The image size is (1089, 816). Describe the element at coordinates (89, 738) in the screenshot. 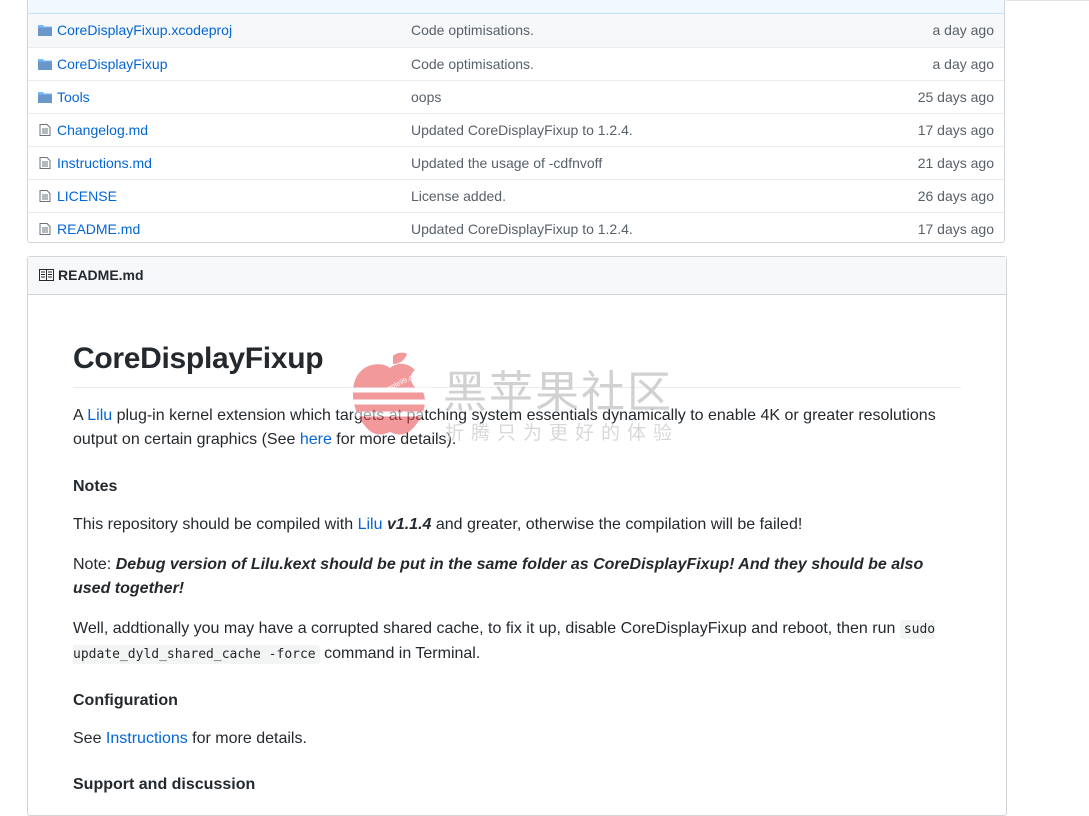

I see `config-text: See` at that location.